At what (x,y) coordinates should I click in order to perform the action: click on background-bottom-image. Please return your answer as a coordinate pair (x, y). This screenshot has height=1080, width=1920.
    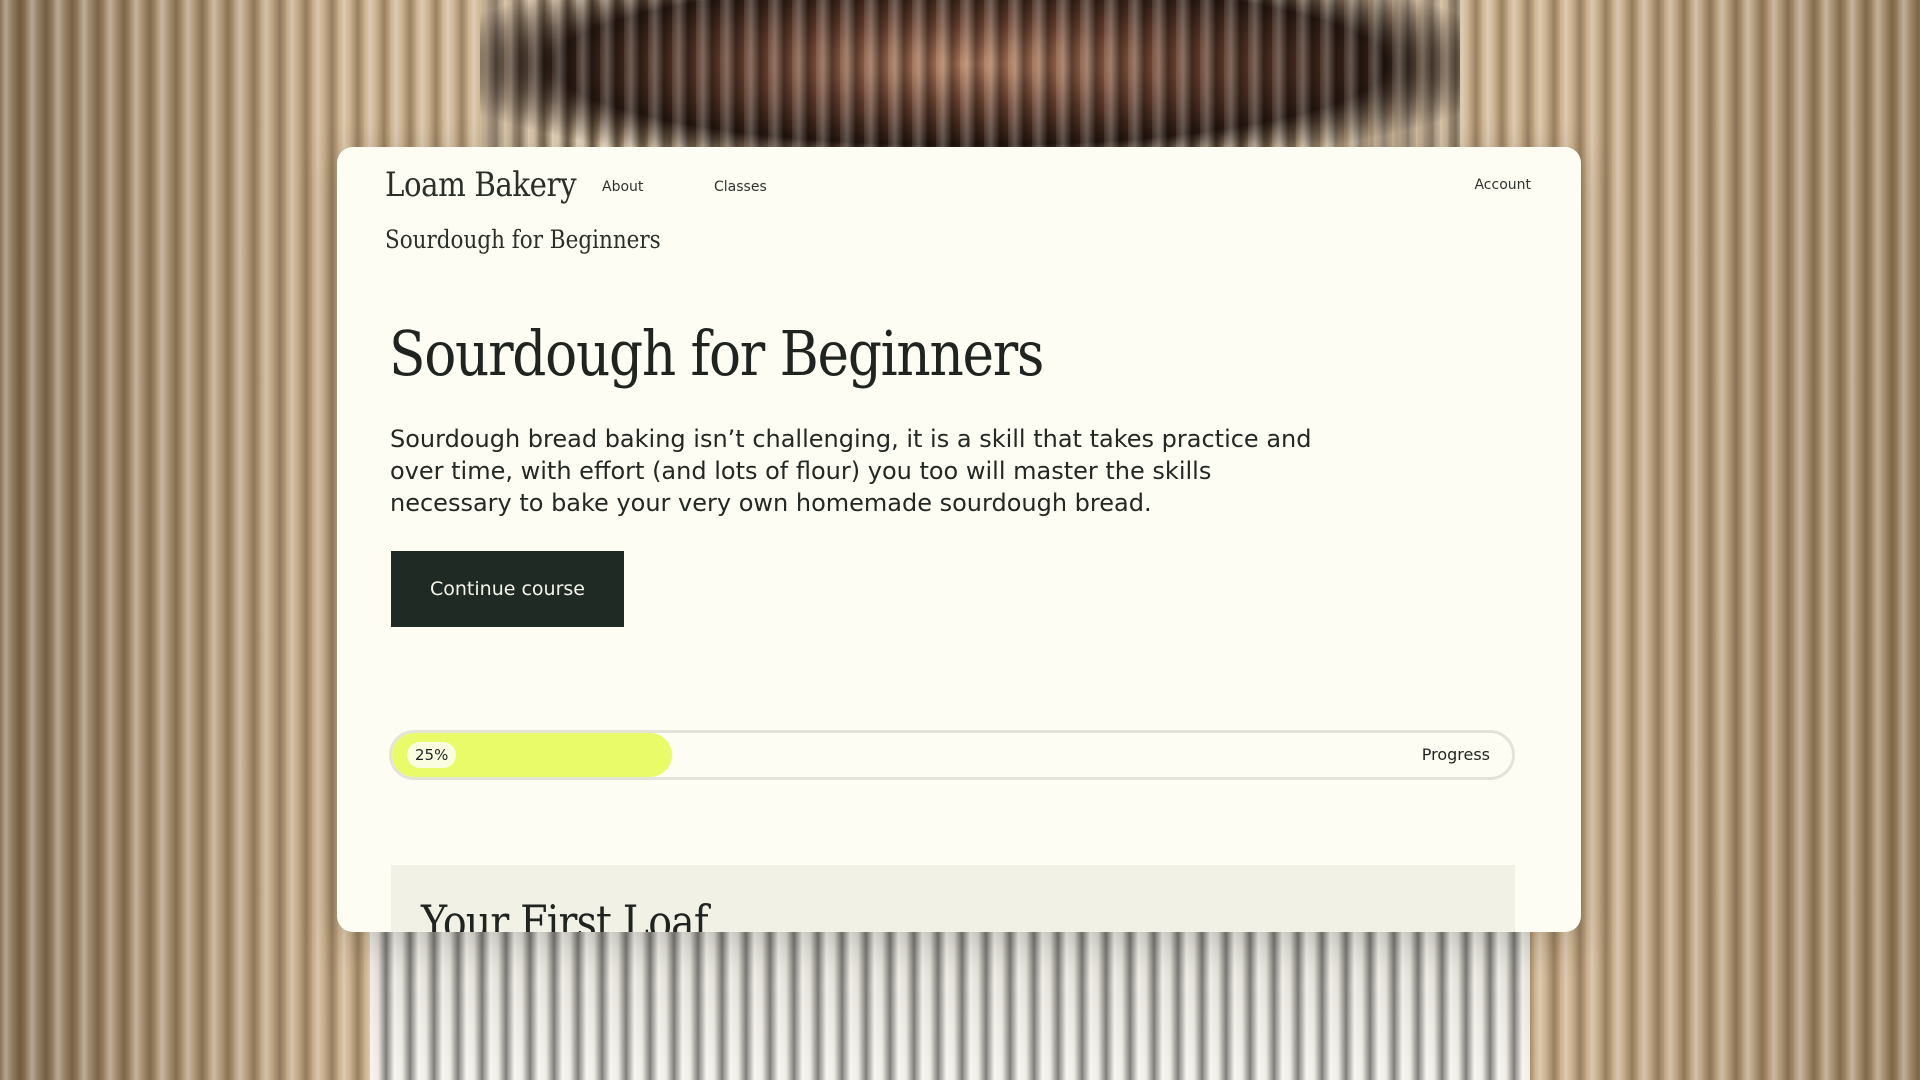
    Looking at the image, I should click on (950, 1005).